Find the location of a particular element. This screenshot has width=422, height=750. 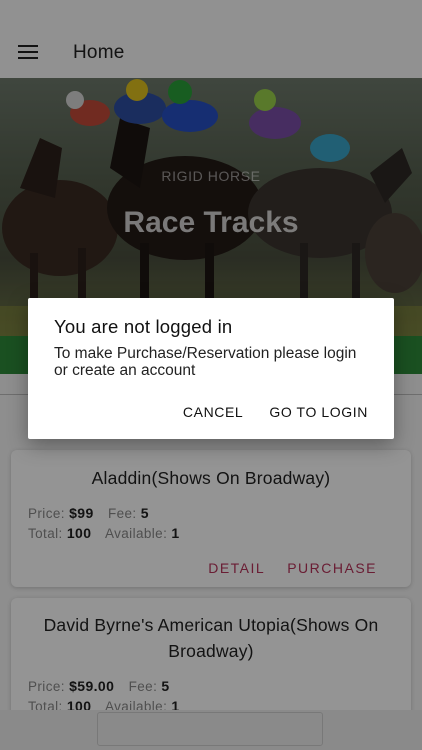

dialog-actions: CANCEL GO TO LOGIN is located at coordinates (275, 412).